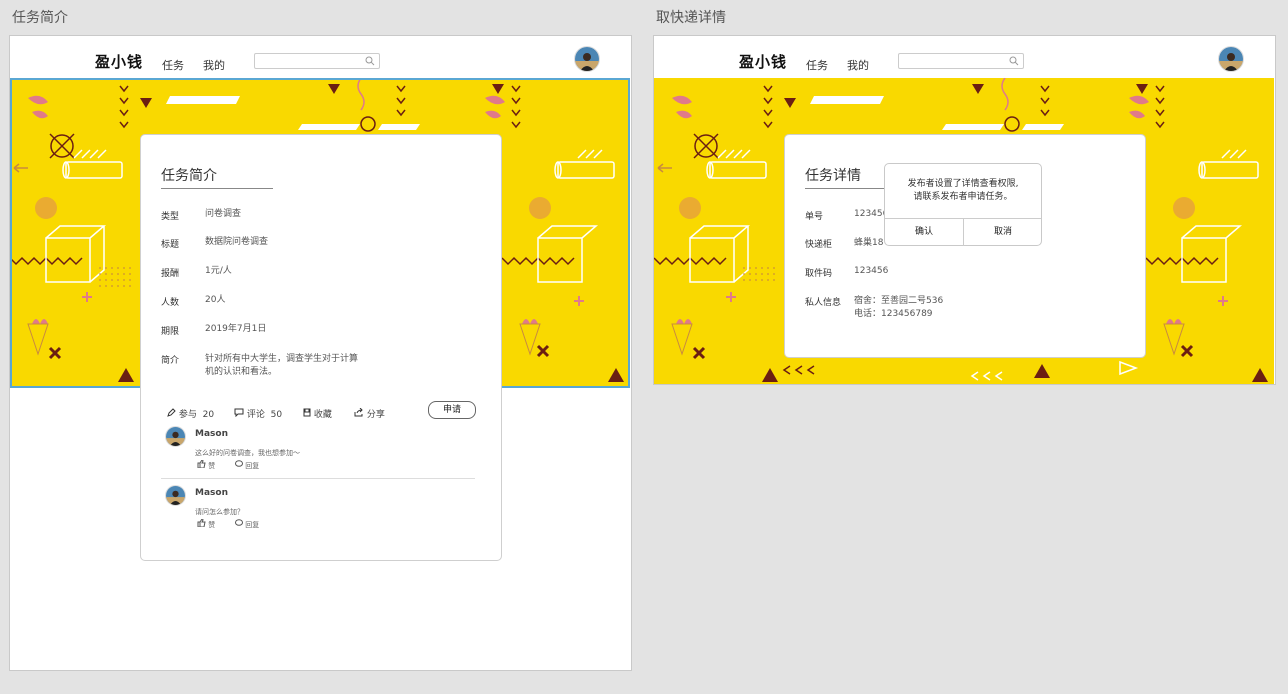  Describe the element at coordinates (170, 274) in the screenshot. I see `row-label-reward: 报酬` at that location.